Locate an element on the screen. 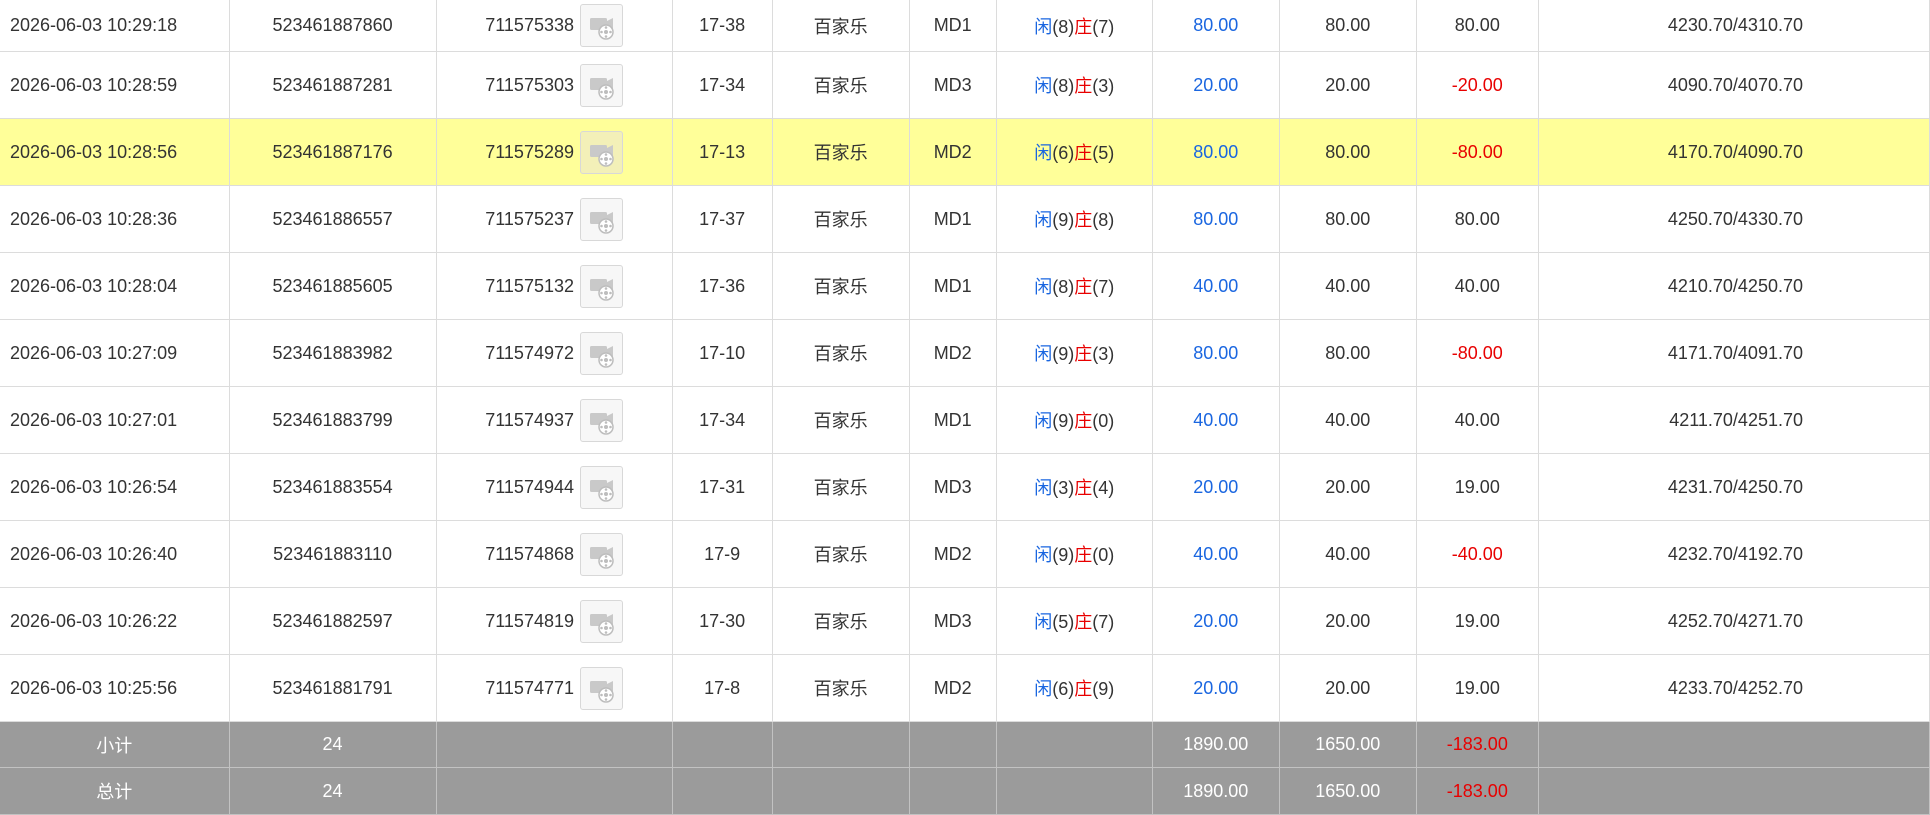  table-number: 17-8 is located at coordinates (722, 688).